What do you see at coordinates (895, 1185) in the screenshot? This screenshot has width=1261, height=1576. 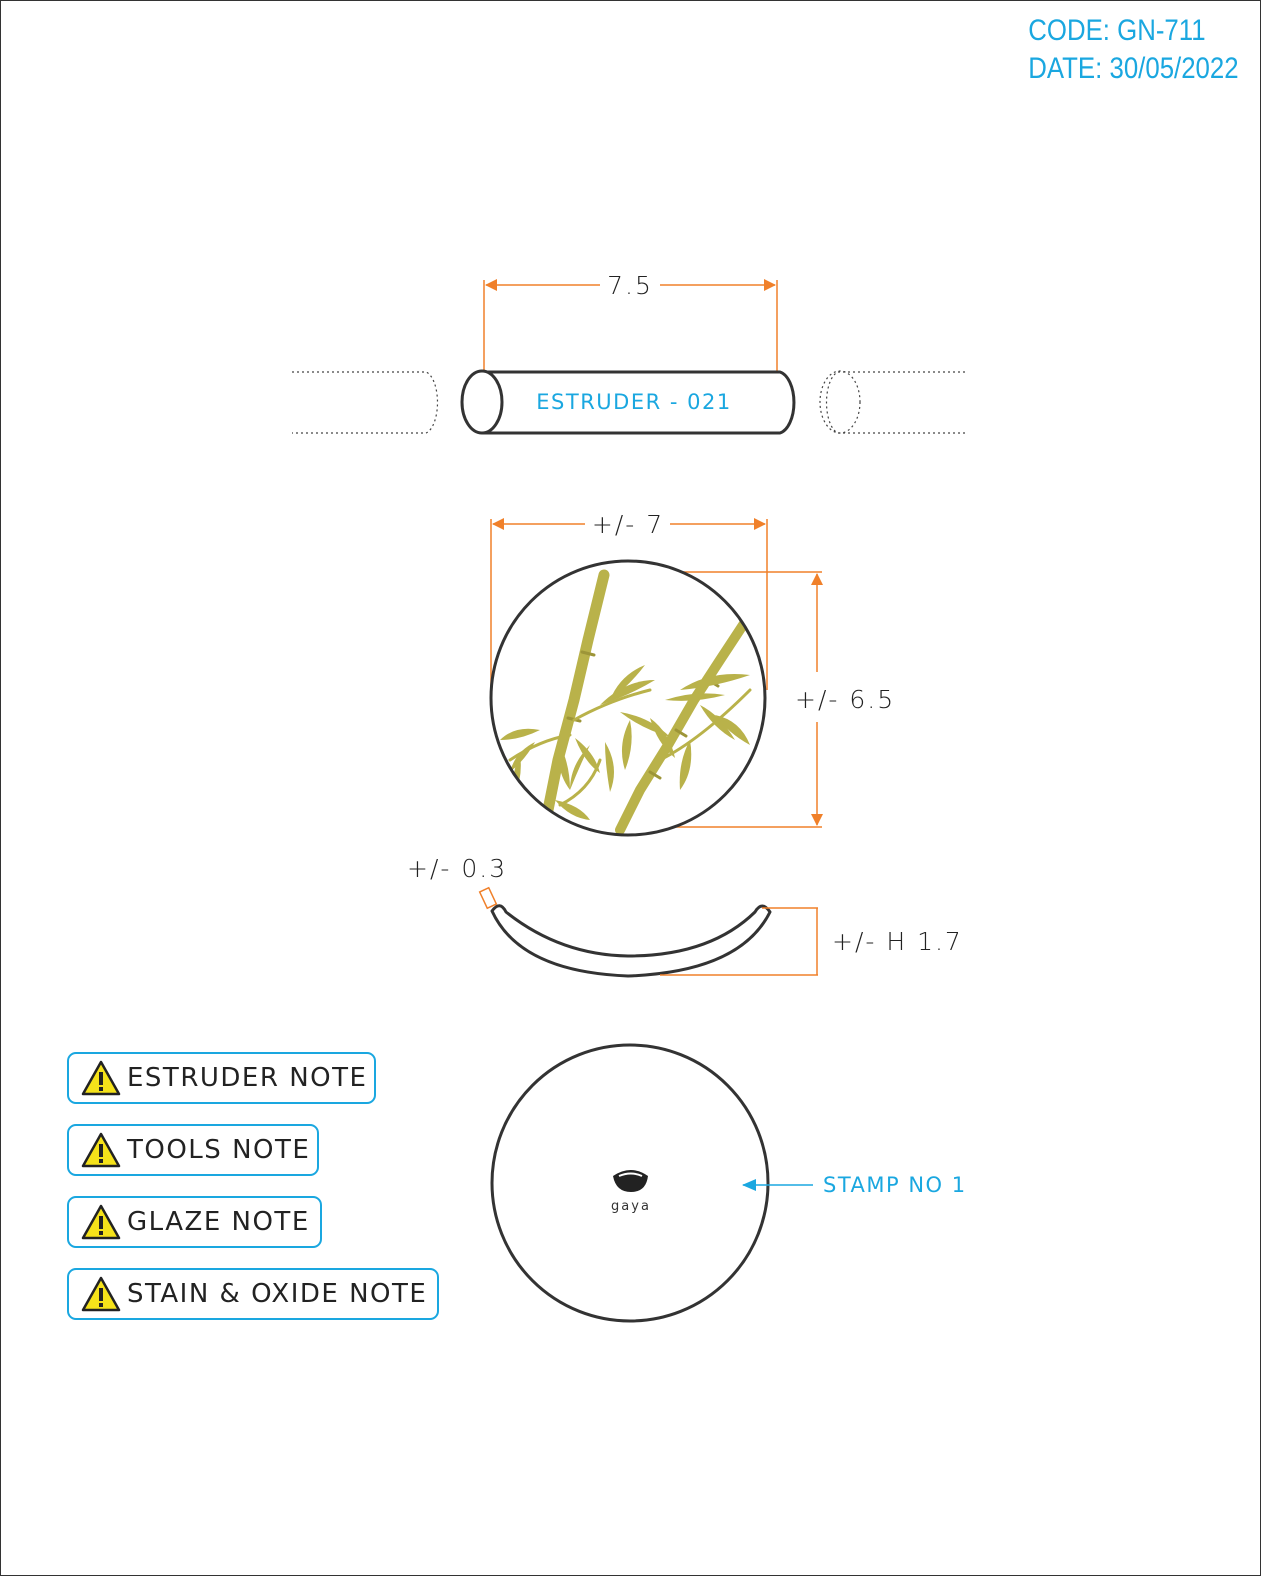 I see `stamp-label: STAMP NO 1` at bounding box center [895, 1185].